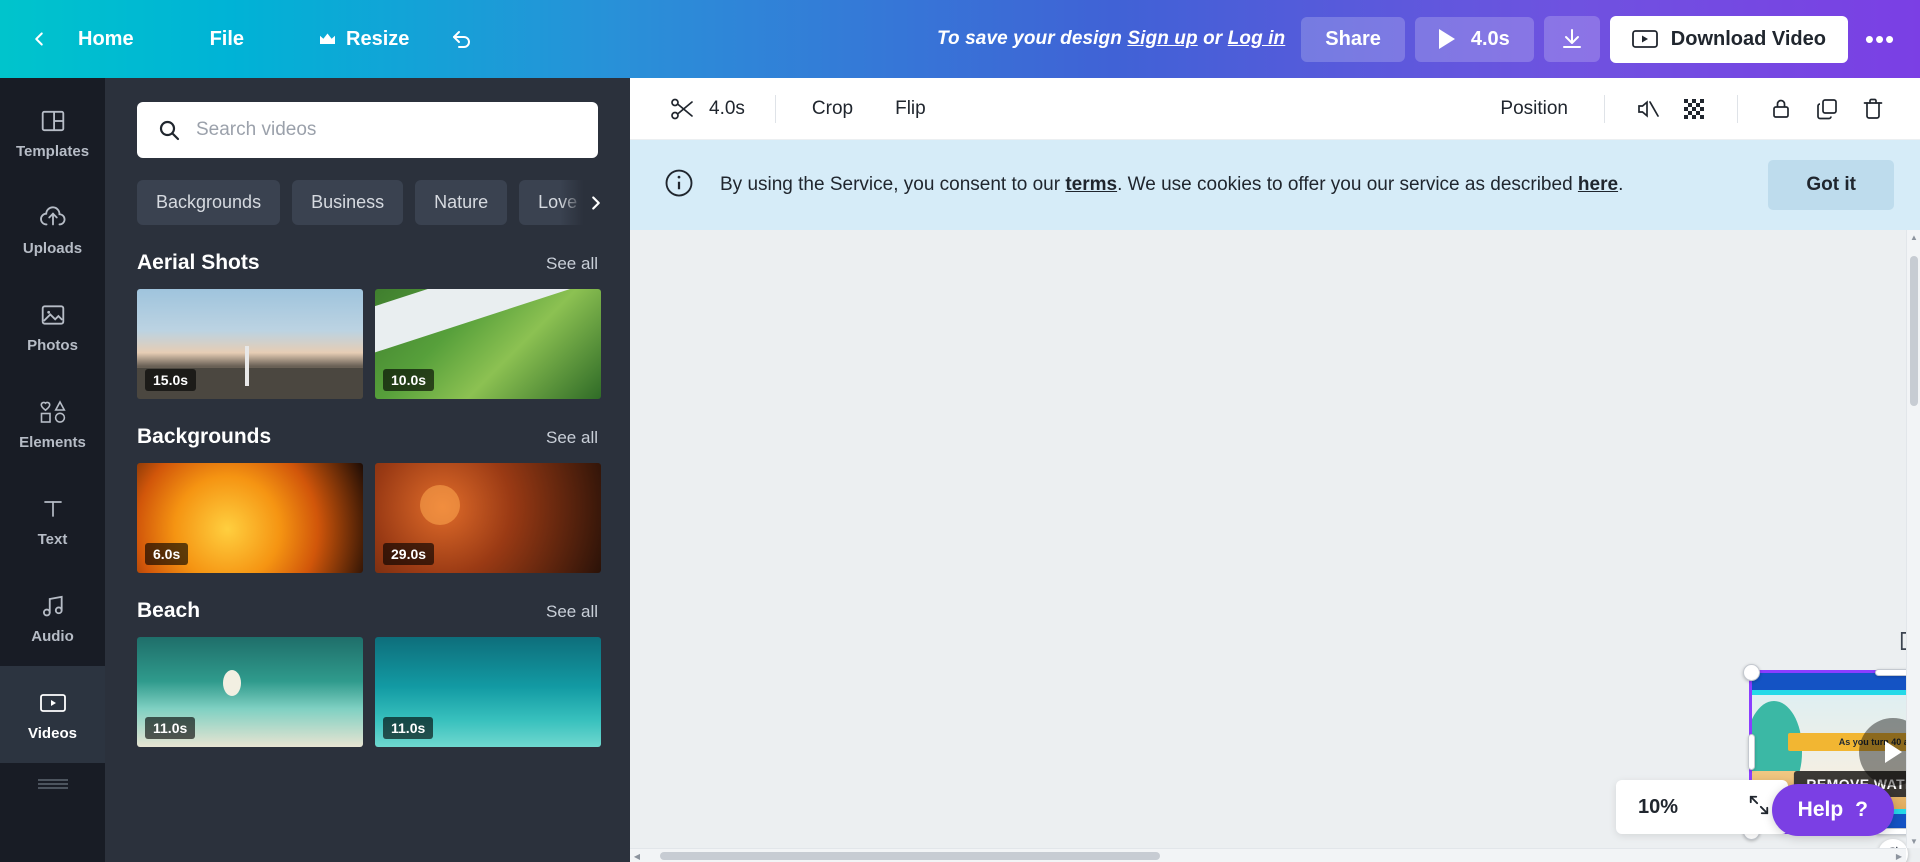  I want to click on mute-button, so click(1648, 109).